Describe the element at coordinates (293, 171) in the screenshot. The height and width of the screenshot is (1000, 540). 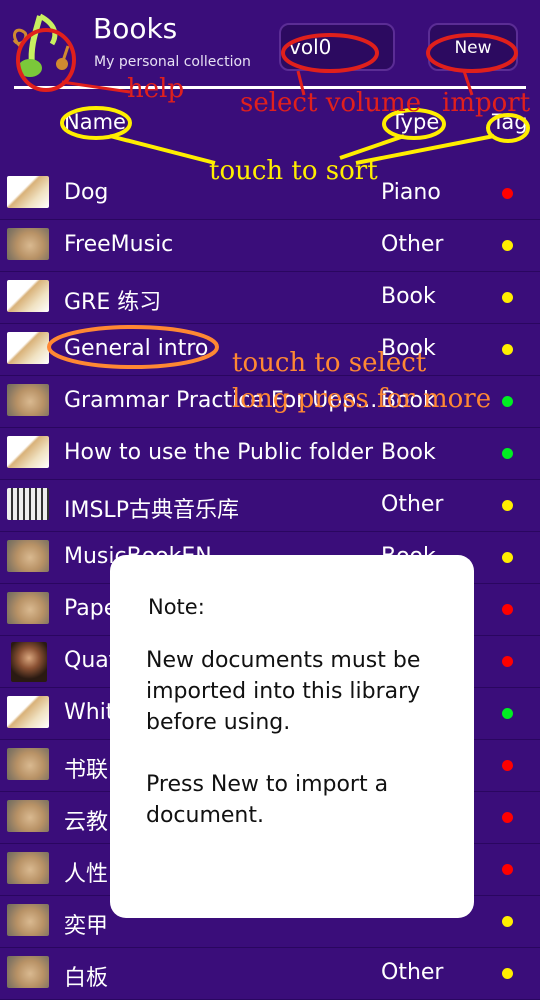
I see `touch-to-sort-annotation: touch to sort` at that location.